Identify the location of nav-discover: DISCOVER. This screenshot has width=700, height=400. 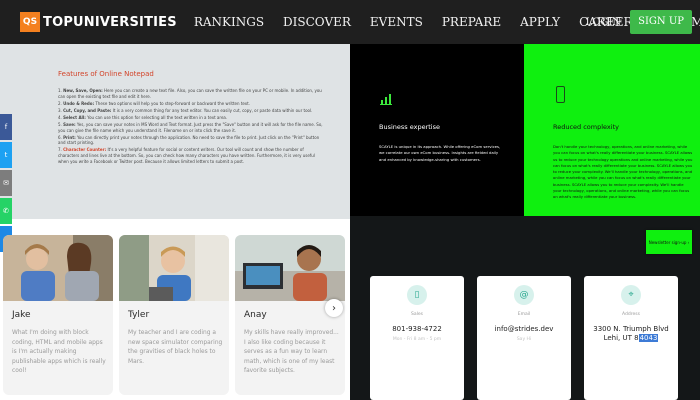
(317, 22).